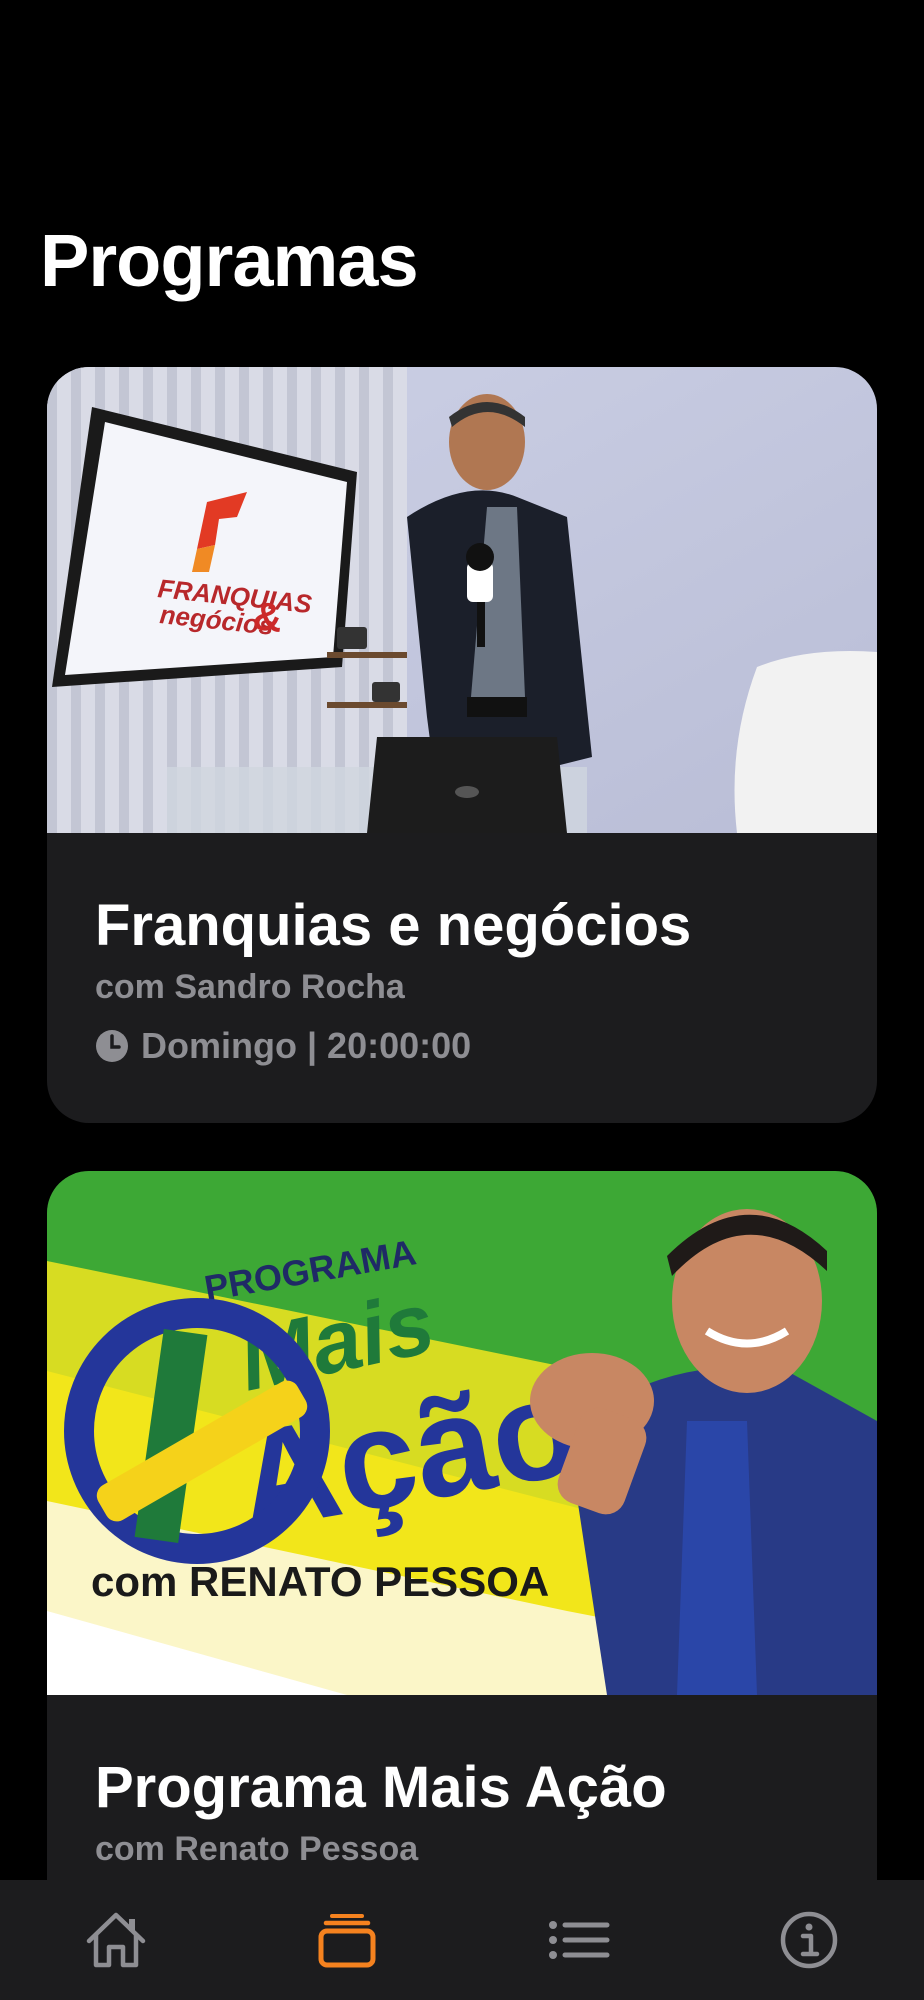 This screenshot has width=924, height=2000. Describe the element at coordinates (112, 1045) in the screenshot. I see `clock-icon` at that location.